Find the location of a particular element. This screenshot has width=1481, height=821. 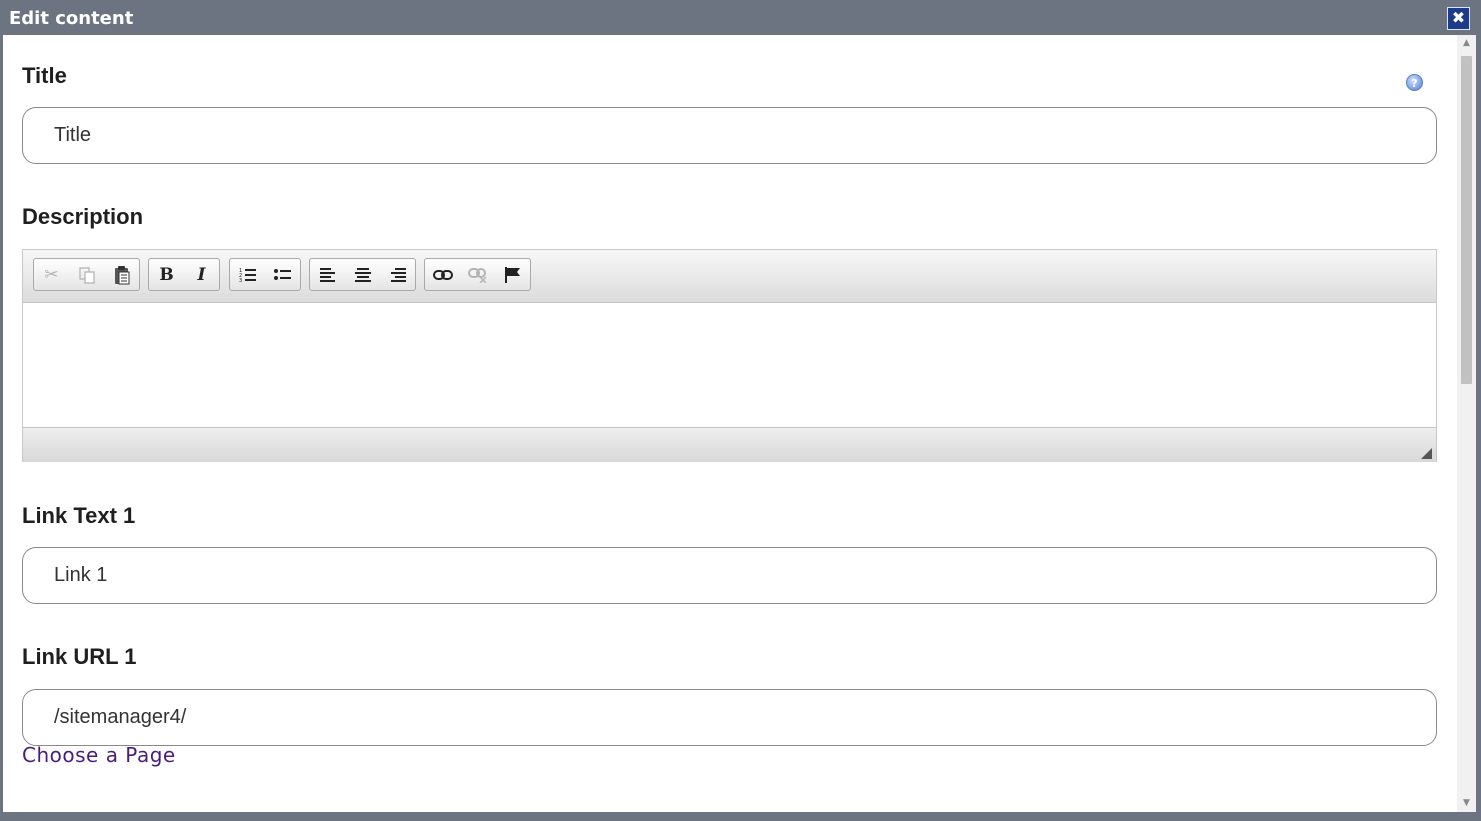

anchor-flag-icon is located at coordinates (512, 274).